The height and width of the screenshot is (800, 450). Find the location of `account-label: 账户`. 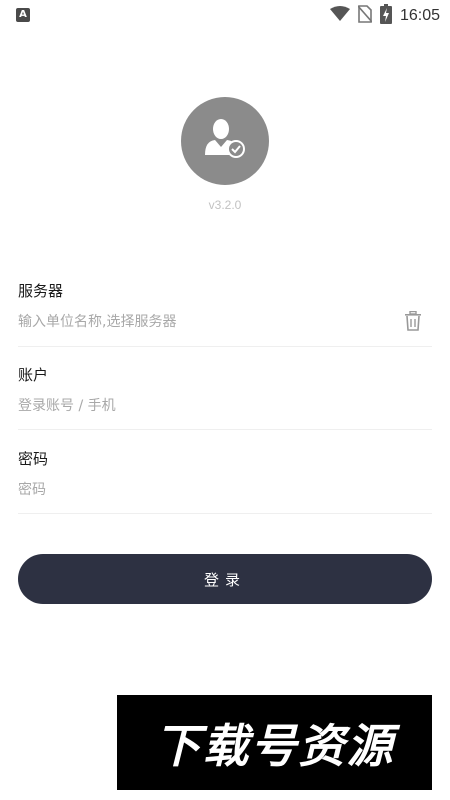

account-label: 账户 is located at coordinates (33, 375).